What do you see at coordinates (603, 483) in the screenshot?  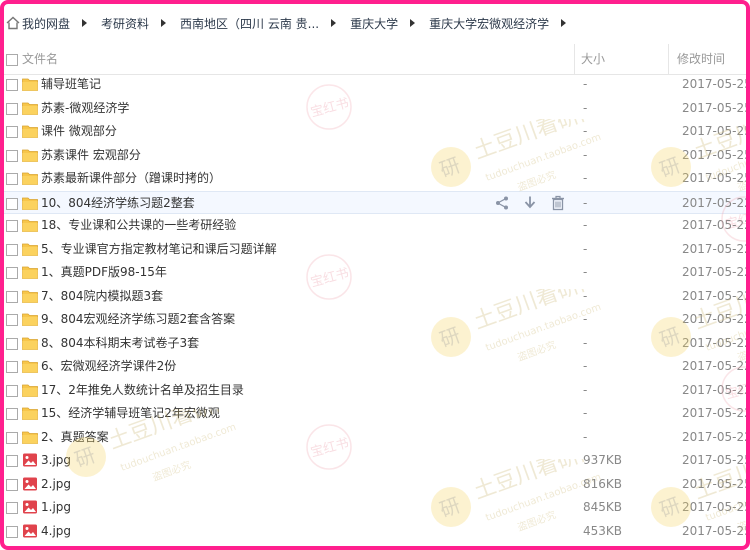 I see `file-size: 816KB` at bounding box center [603, 483].